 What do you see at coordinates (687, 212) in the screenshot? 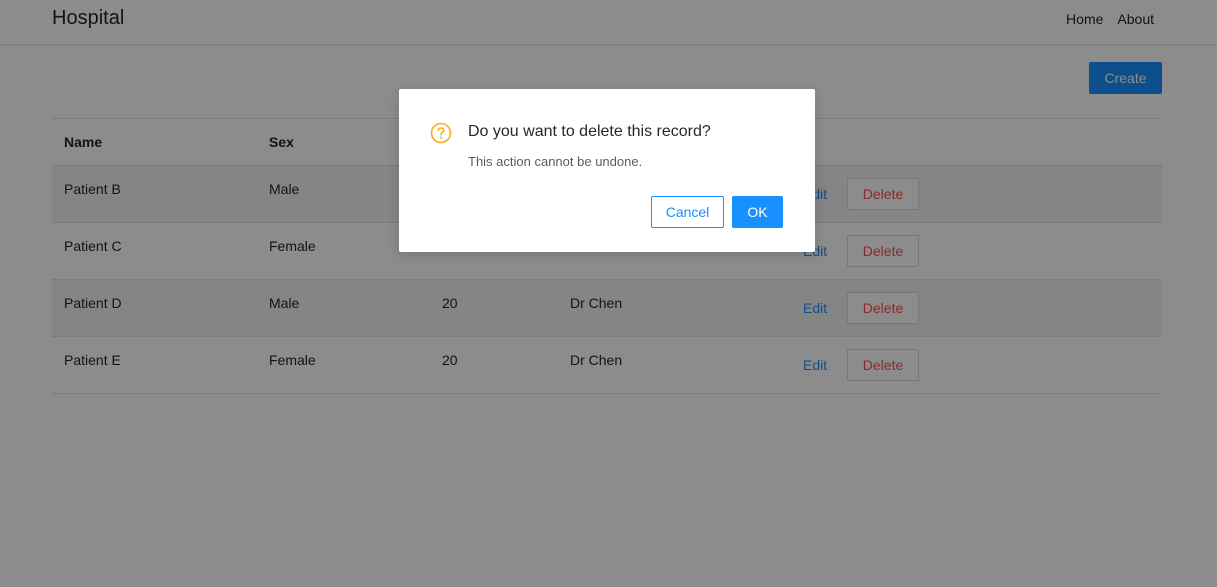
I see `cancel-button: Cancel` at bounding box center [687, 212].